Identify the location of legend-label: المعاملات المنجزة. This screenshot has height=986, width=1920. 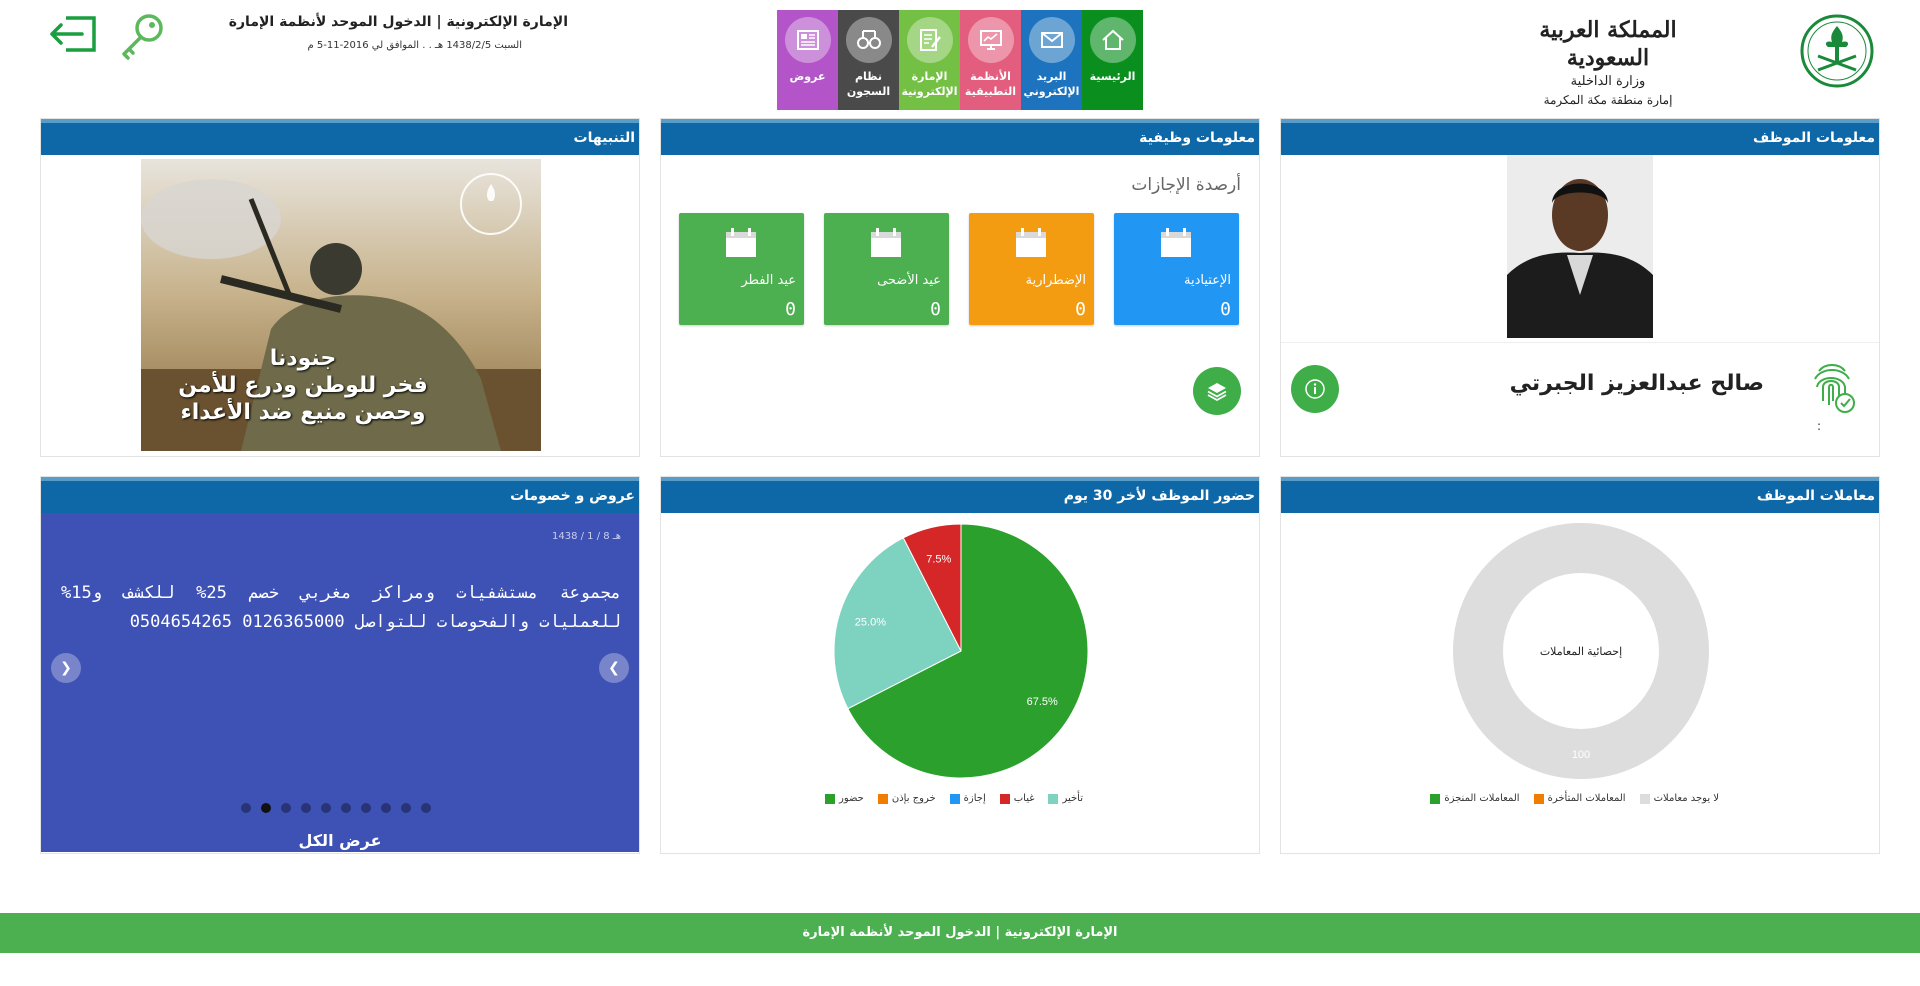
(1482, 798).